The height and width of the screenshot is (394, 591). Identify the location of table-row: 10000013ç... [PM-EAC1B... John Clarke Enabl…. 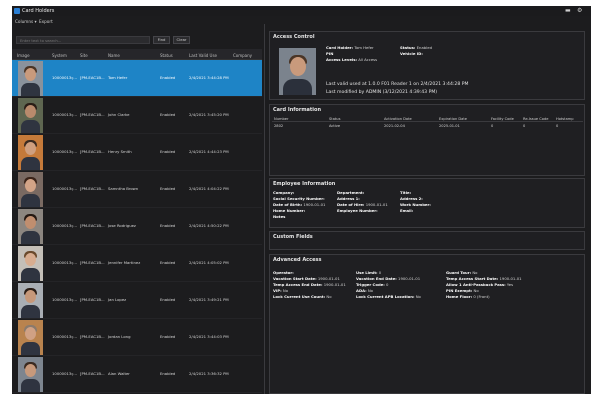
(137, 115).